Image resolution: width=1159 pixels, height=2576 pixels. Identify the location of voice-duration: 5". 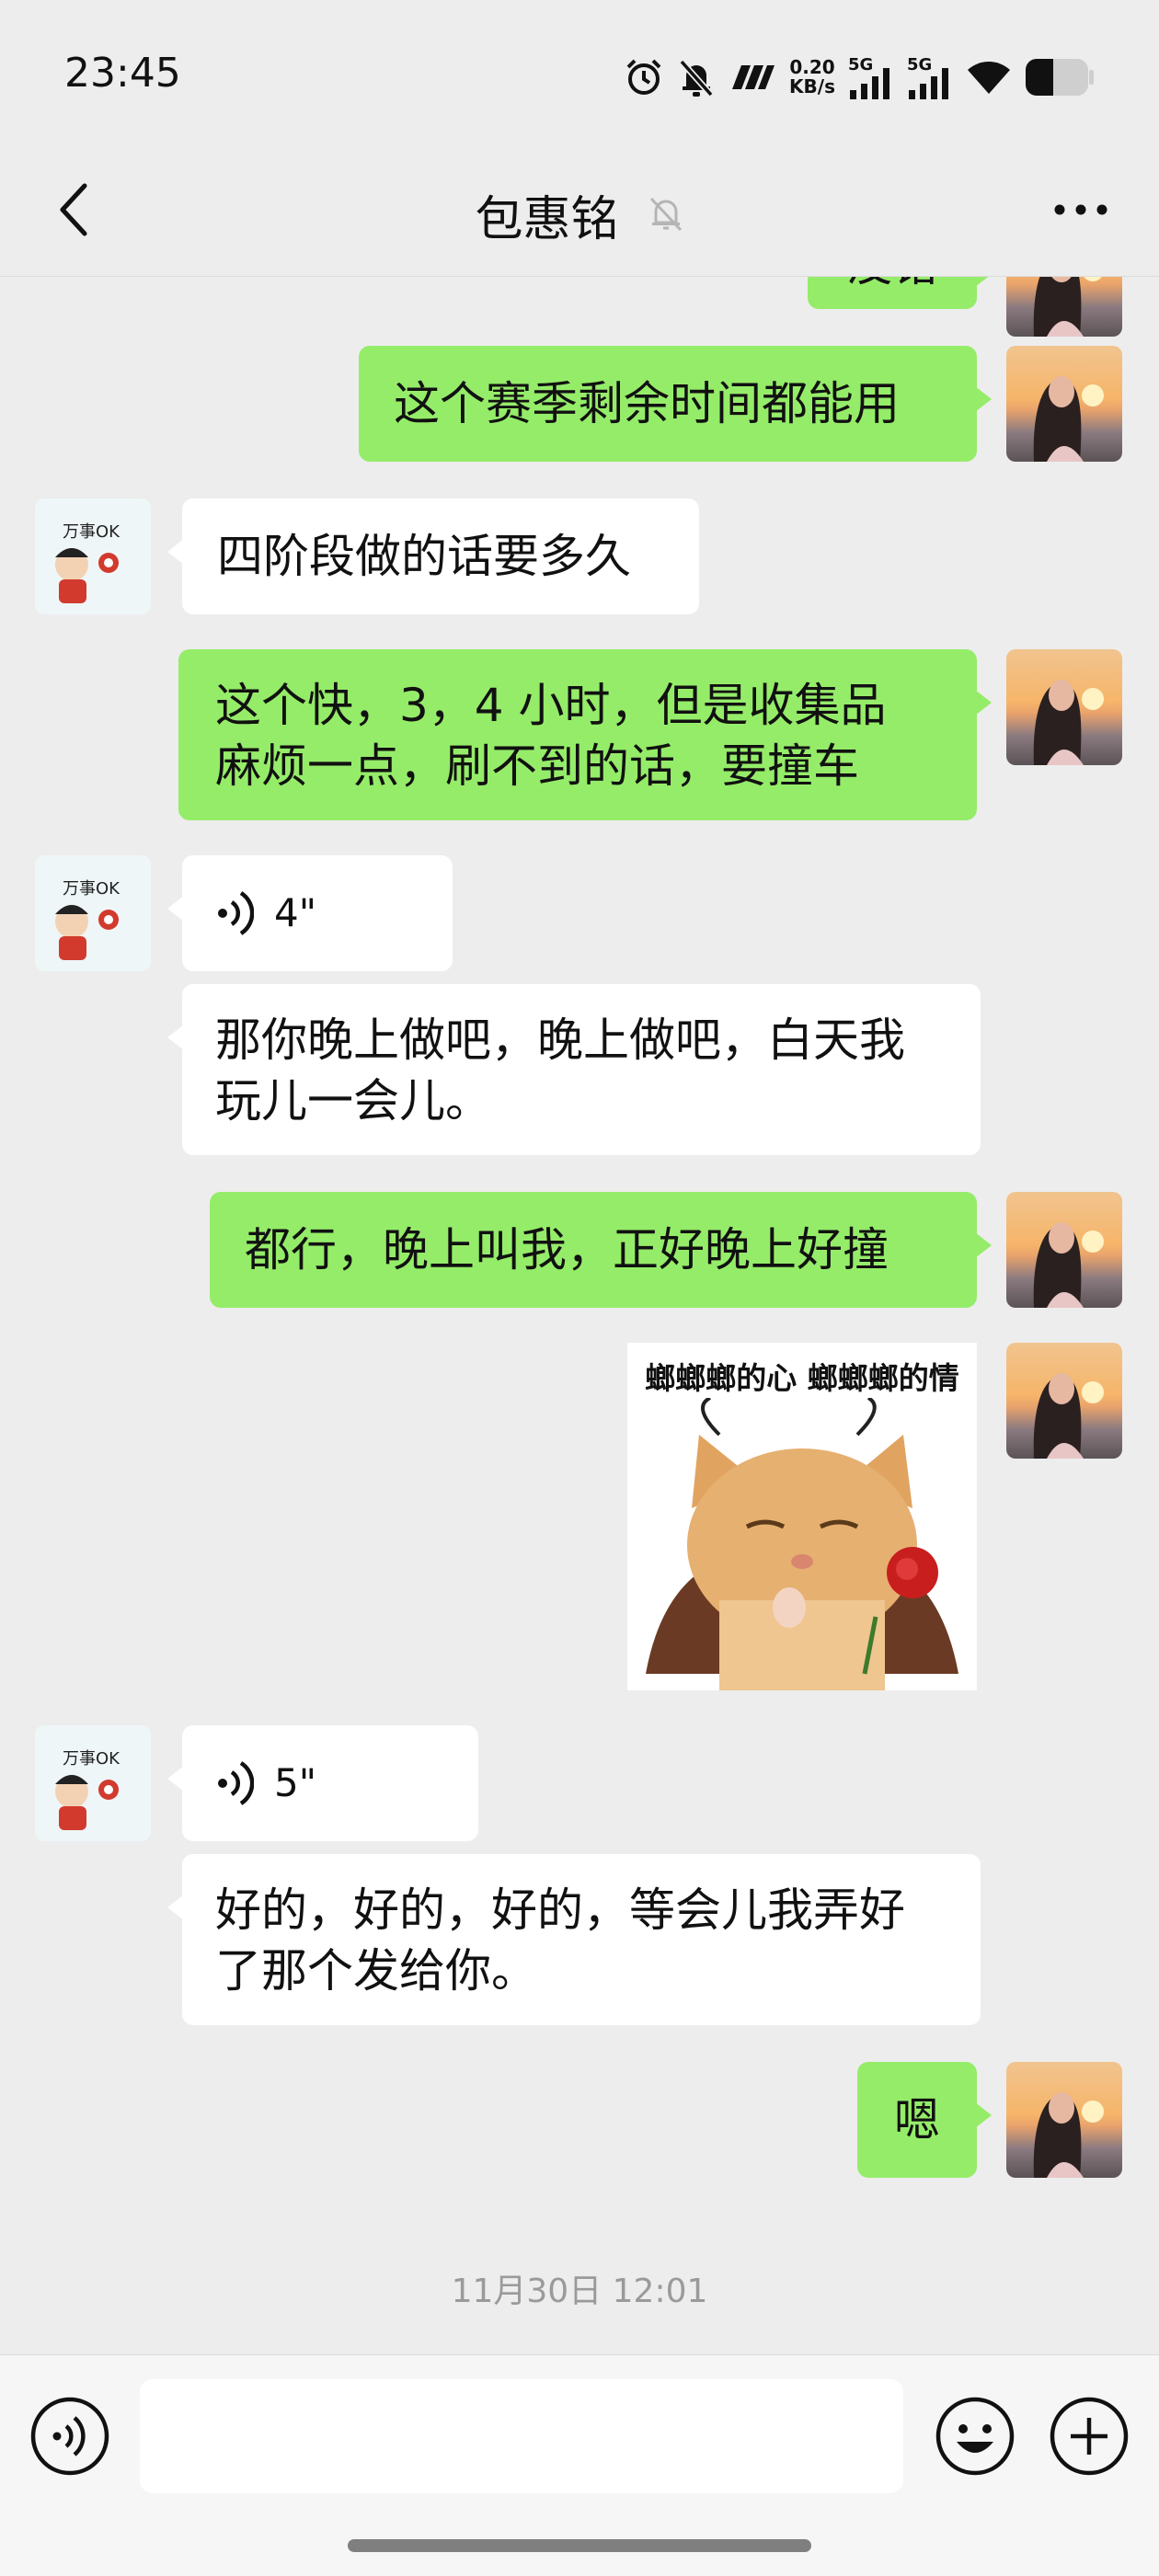
(295, 1783).